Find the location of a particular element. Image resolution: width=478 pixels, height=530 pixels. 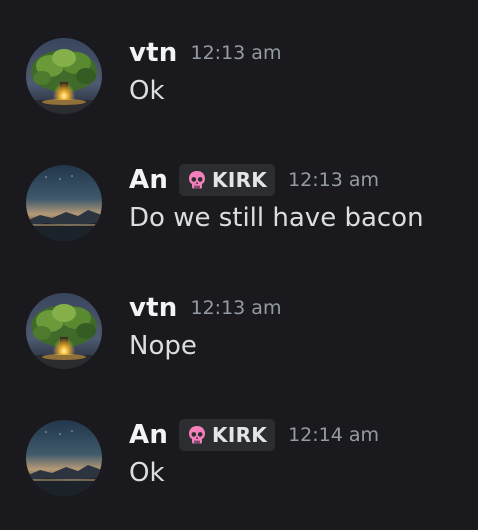

message-text: Nope is located at coordinates (163, 346).